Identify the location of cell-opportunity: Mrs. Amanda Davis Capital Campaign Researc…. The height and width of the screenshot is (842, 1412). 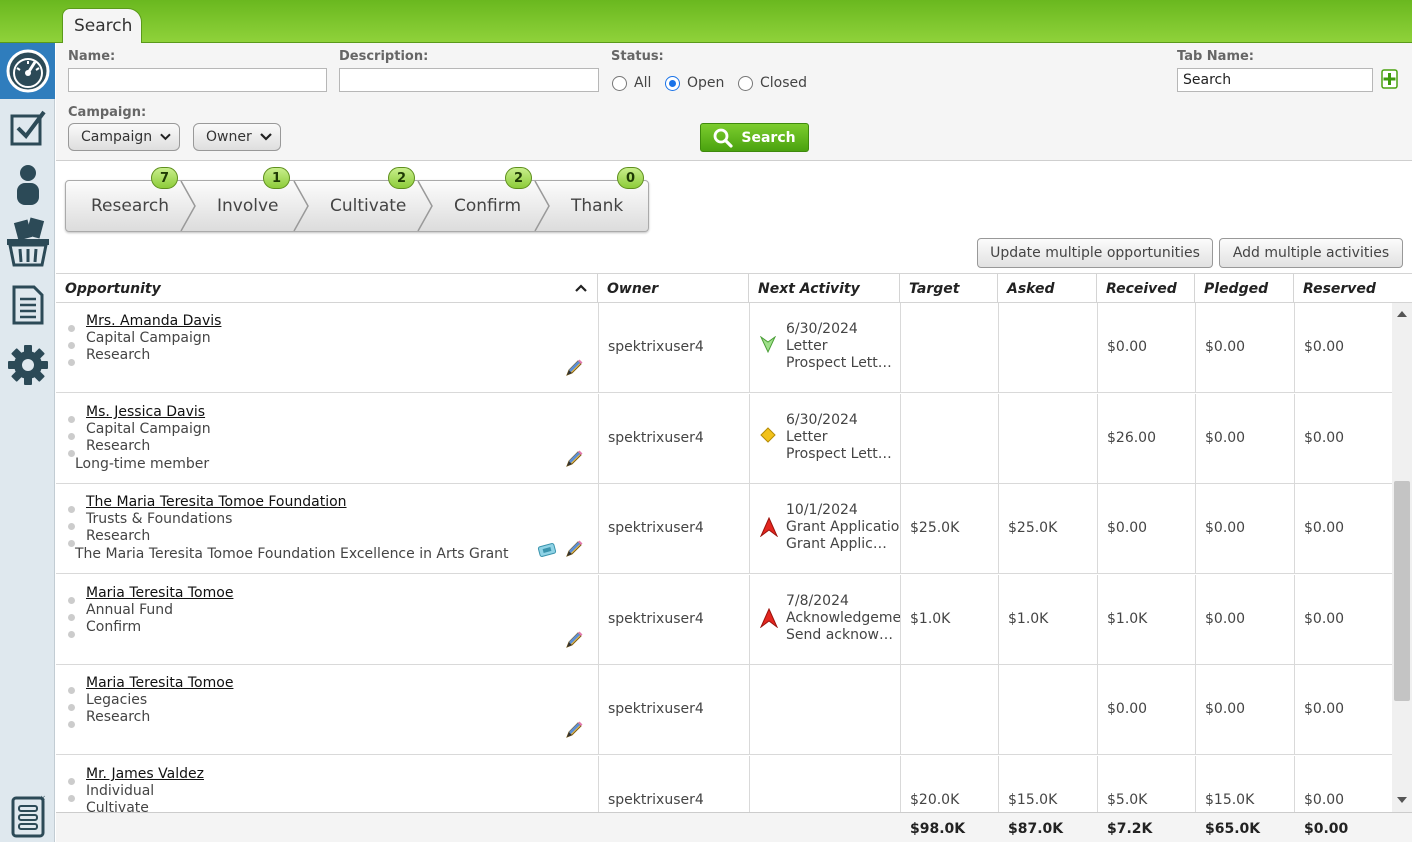
(327, 347).